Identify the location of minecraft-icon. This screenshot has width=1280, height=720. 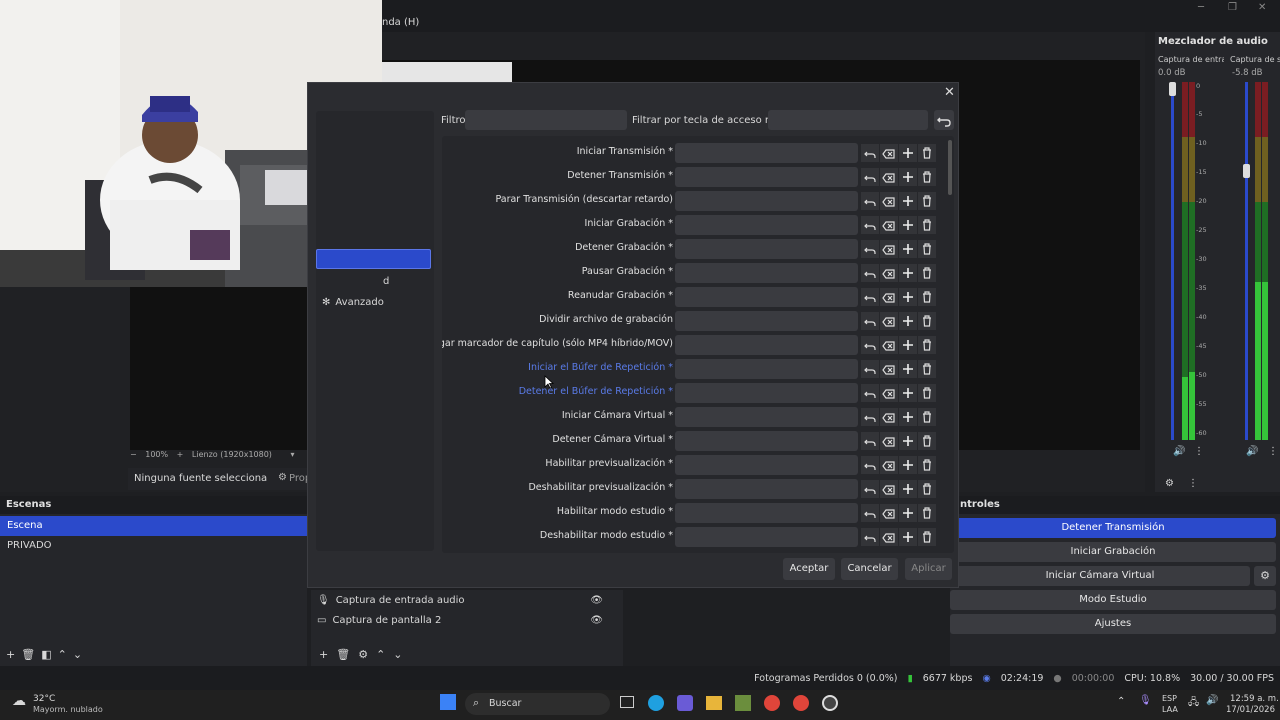
(743, 703).